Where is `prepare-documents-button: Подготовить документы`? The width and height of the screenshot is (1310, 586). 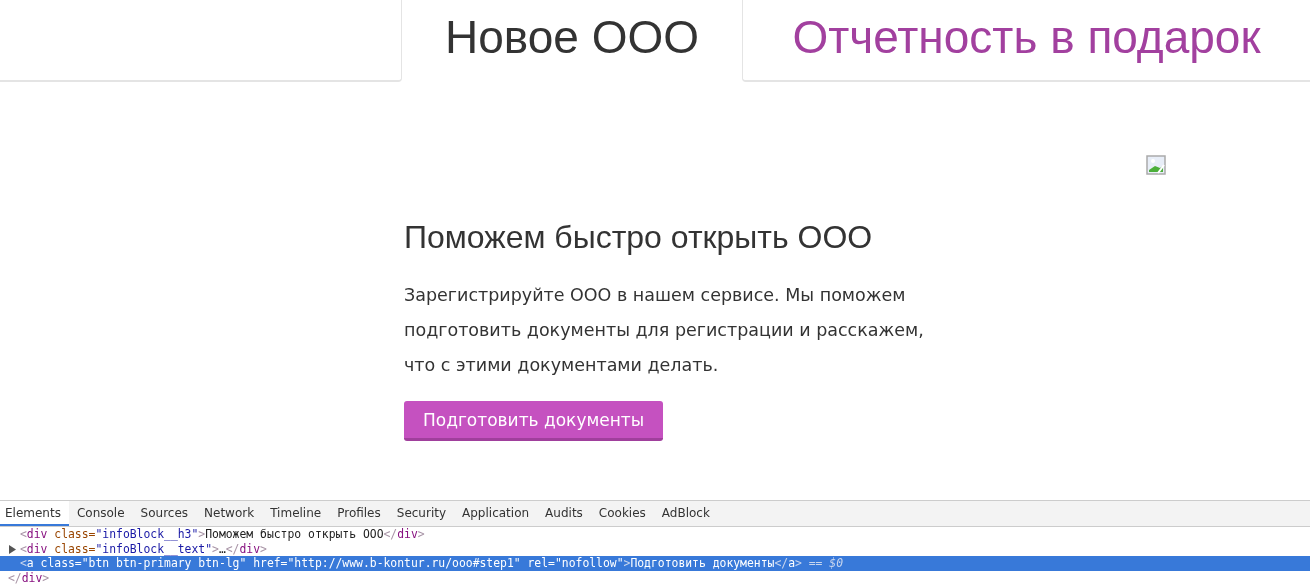 prepare-documents-button: Подготовить документы is located at coordinates (534, 421).